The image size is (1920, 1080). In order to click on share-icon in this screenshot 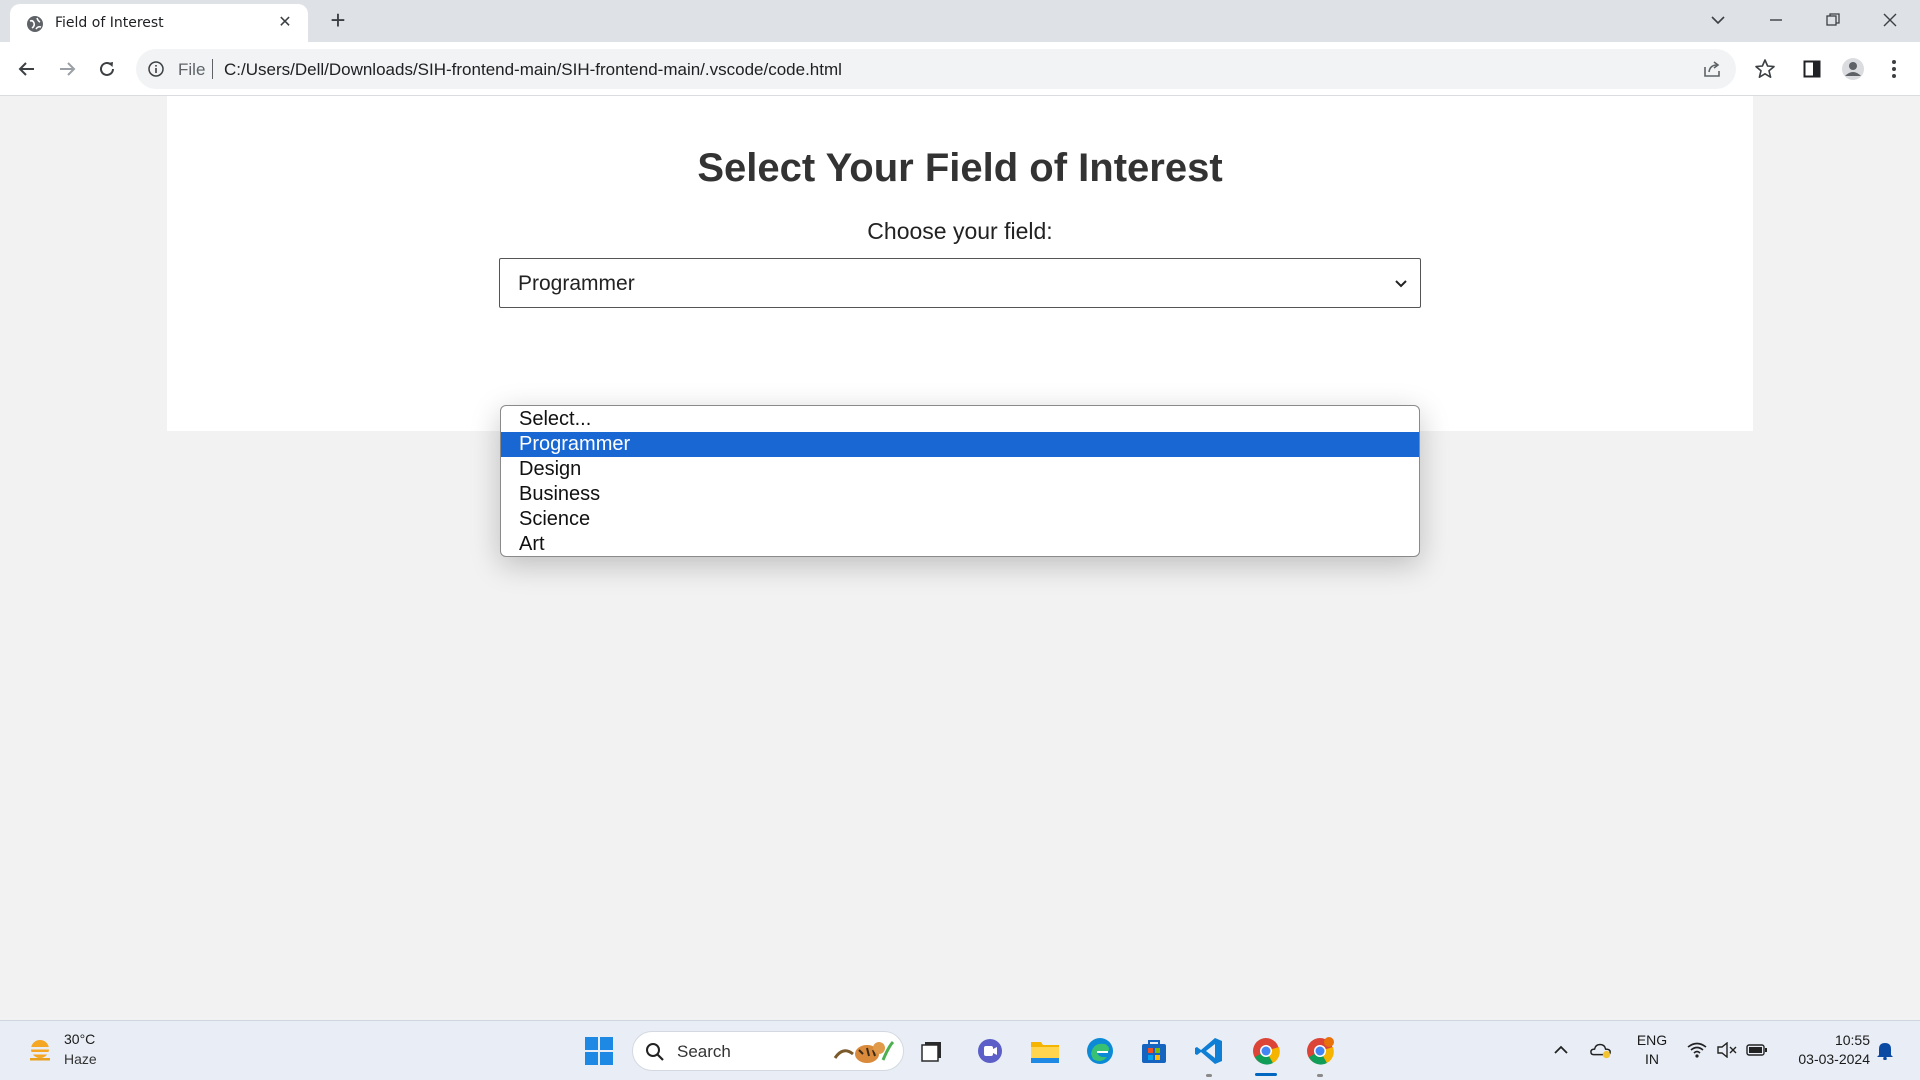, I will do `click(1712, 69)`.